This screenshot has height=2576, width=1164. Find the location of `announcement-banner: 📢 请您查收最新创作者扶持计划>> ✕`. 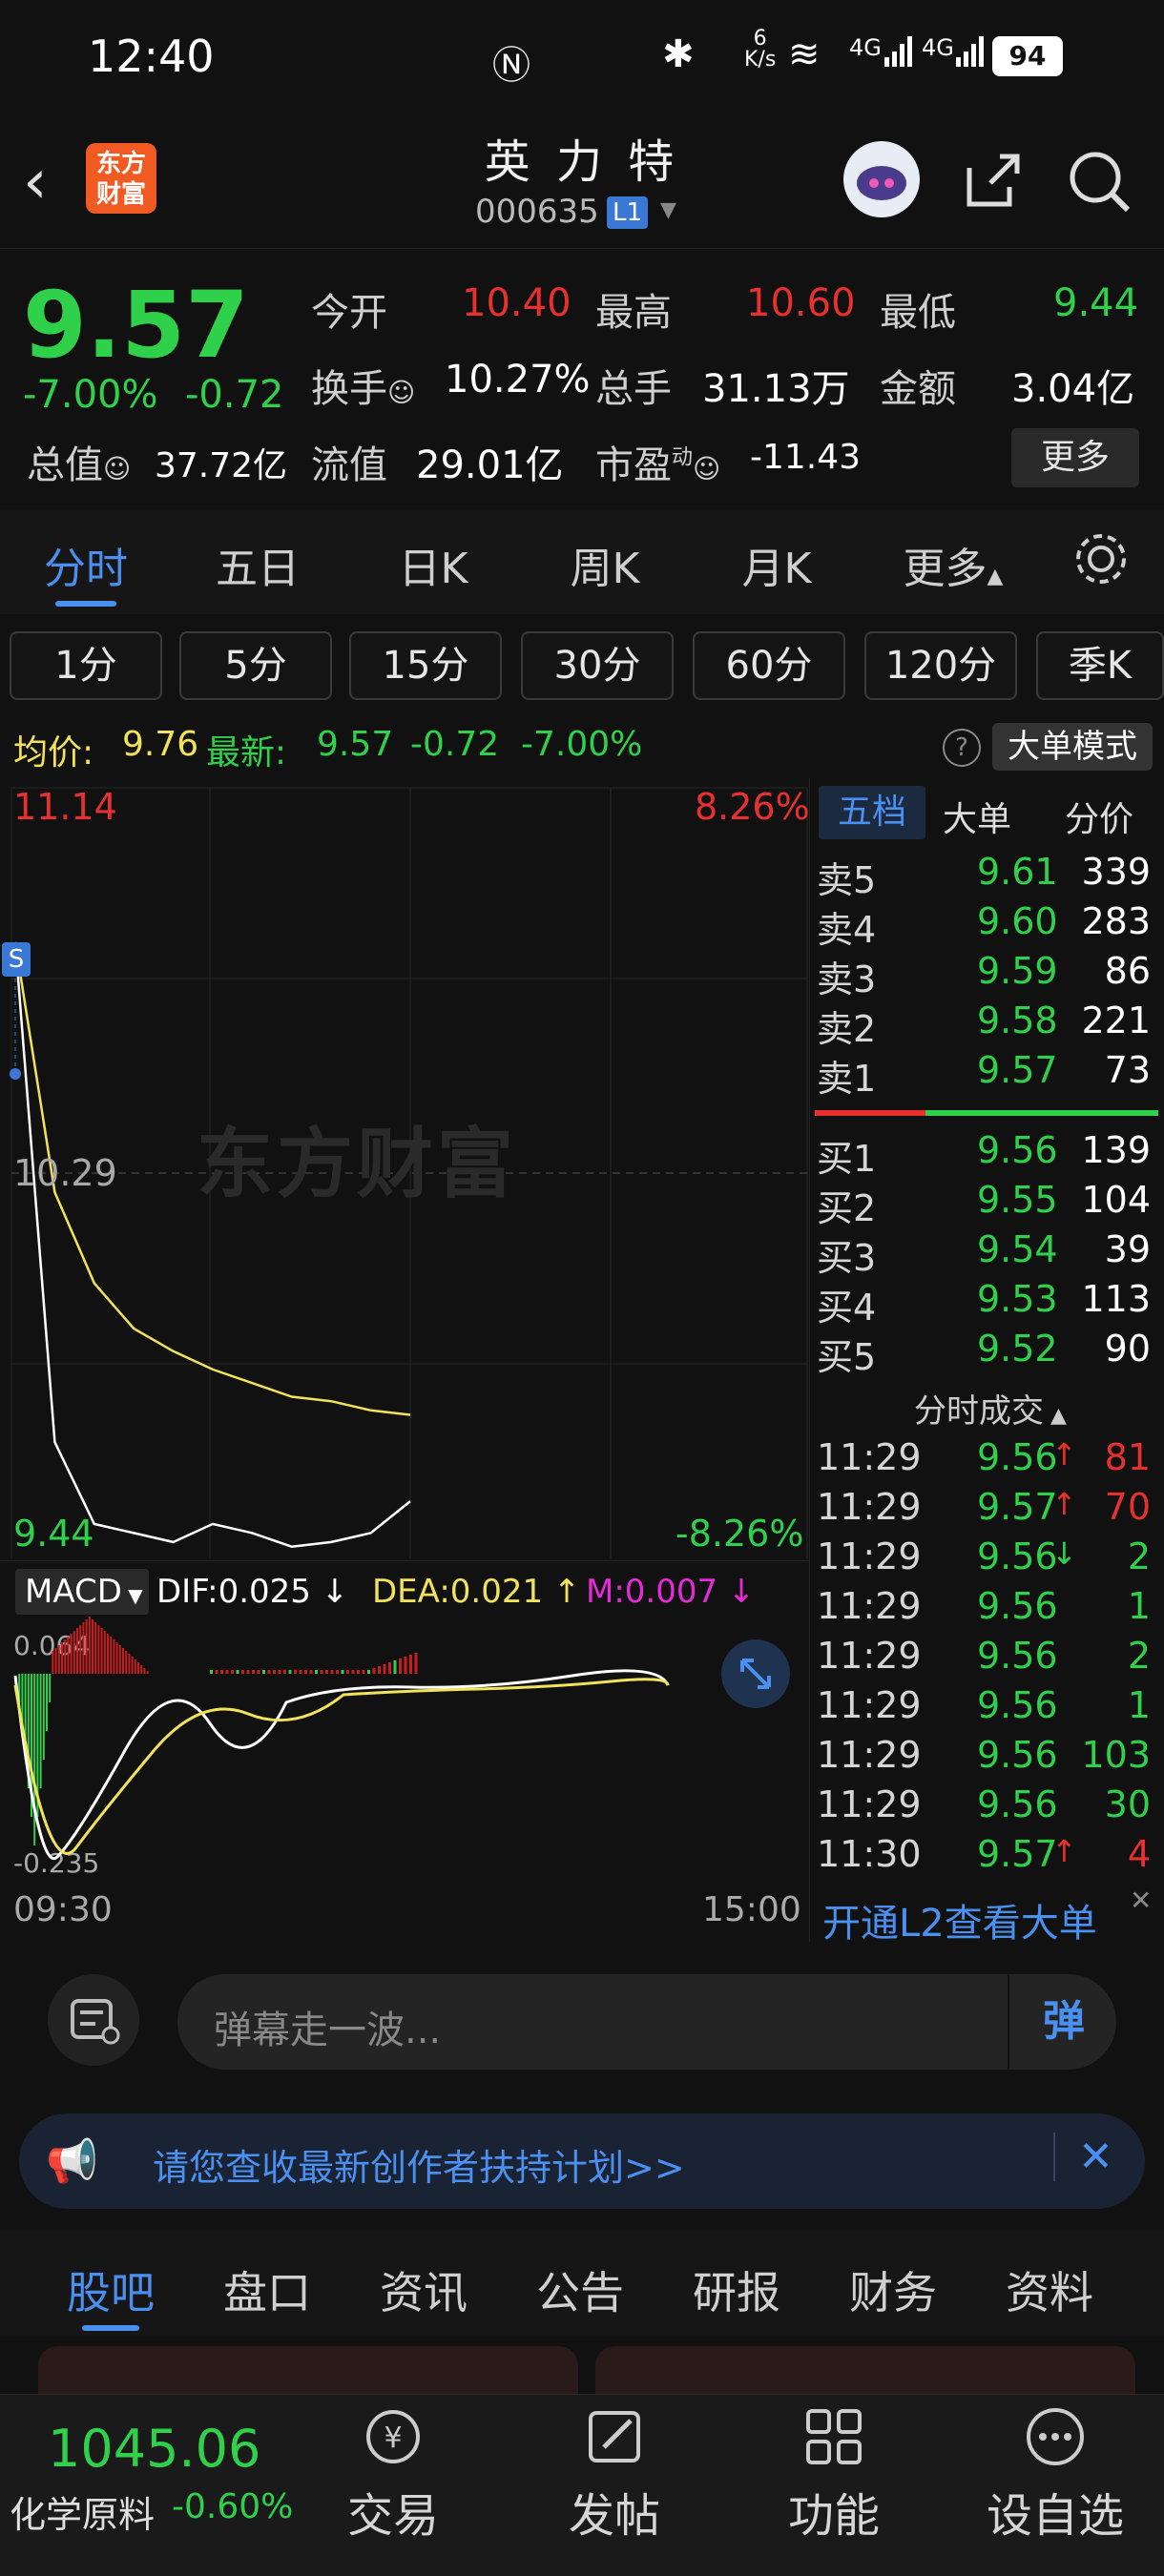

announcement-banner: 📢 请您查收最新创作者扶持计划>> ✕ is located at coordinates (582, 2161).